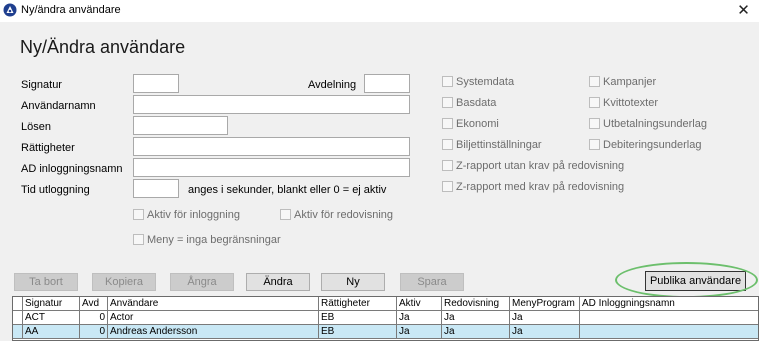 The height and width of the screenshot is (341, 759). What do you see at coordinates (10, 10) in the screenshot?
I see `app-logo-icon` at bounding box center [10, 10].